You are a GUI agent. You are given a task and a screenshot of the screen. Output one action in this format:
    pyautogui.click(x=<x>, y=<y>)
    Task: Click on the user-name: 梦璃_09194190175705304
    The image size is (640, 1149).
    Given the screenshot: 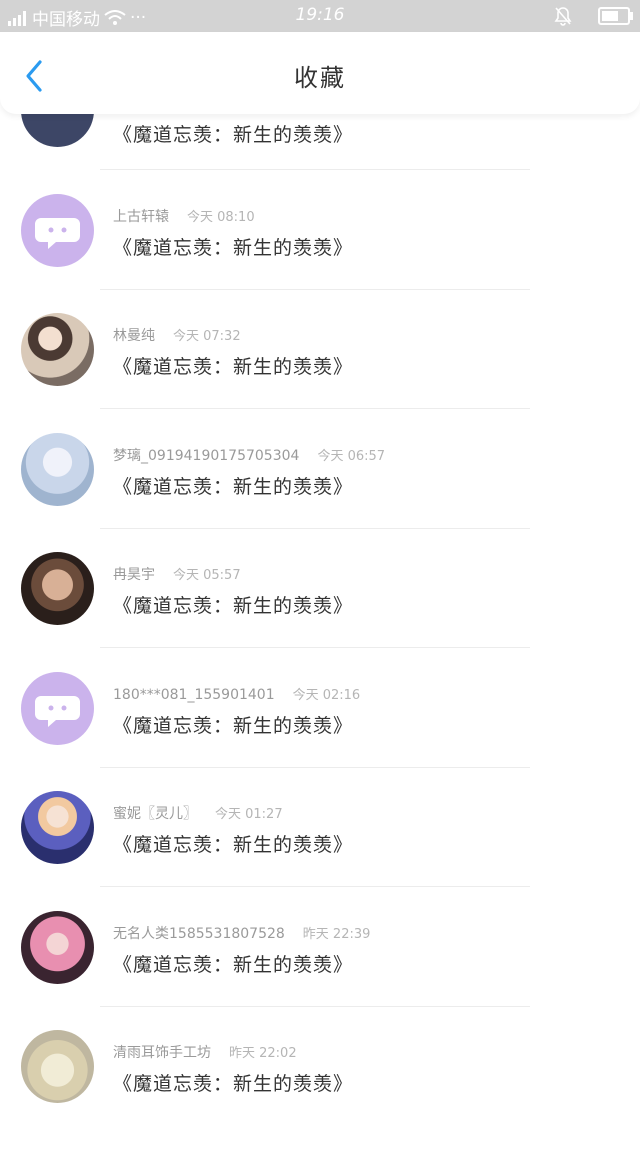 What is the action you would take?
    pyautogui.click(x=206, y=456)
    